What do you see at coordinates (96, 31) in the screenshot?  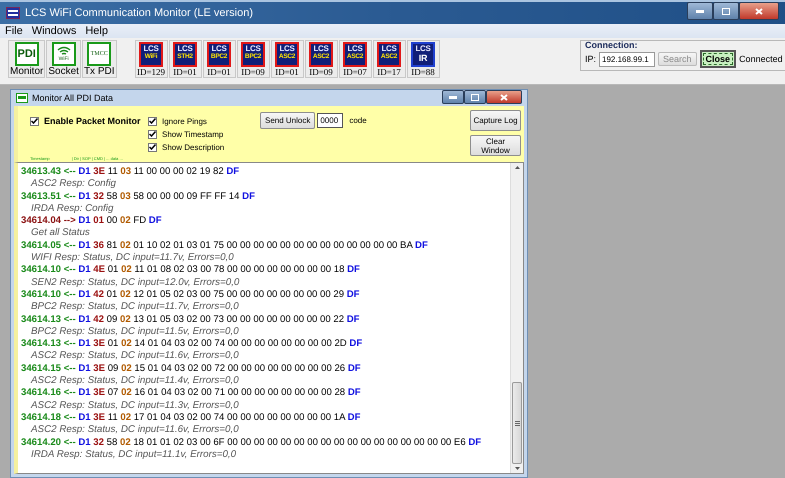 I see `menu-item: Help` at bounding box center [96, 31].